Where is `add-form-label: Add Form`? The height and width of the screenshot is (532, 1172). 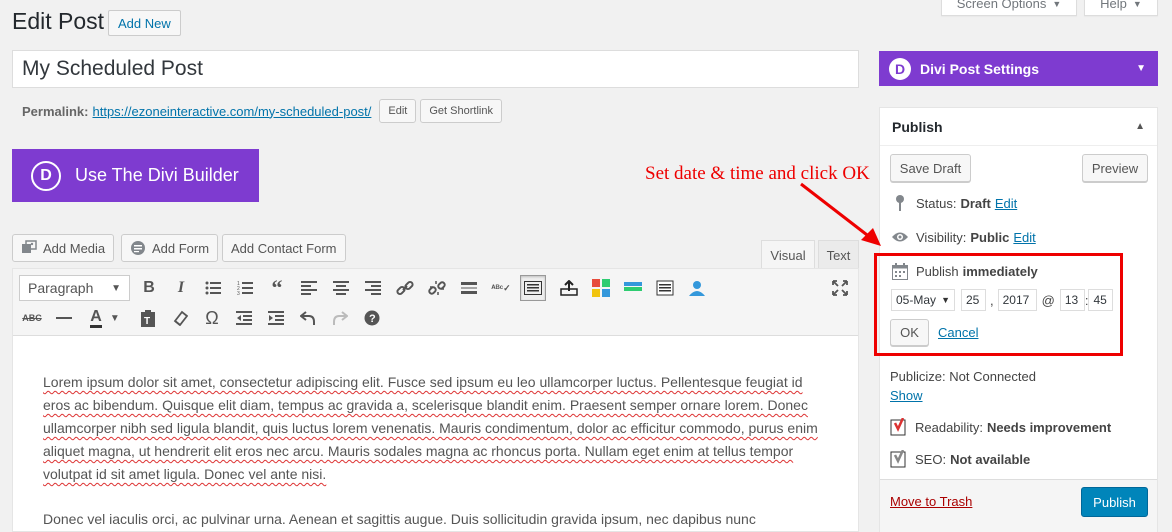
add-form-label: Add Form is located at coordinates (181, 248).